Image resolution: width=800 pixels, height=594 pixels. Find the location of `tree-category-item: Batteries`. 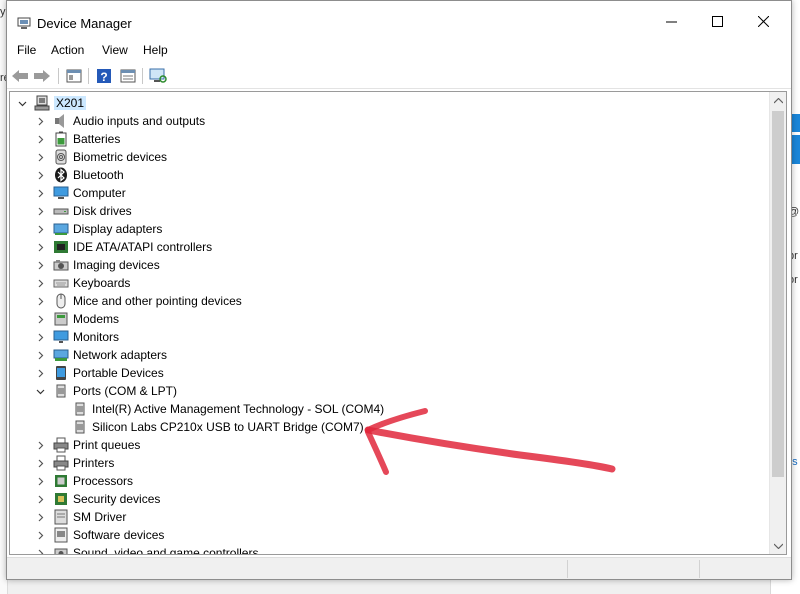

tree-category-item: Batteries is located at coordinates (389, 139).